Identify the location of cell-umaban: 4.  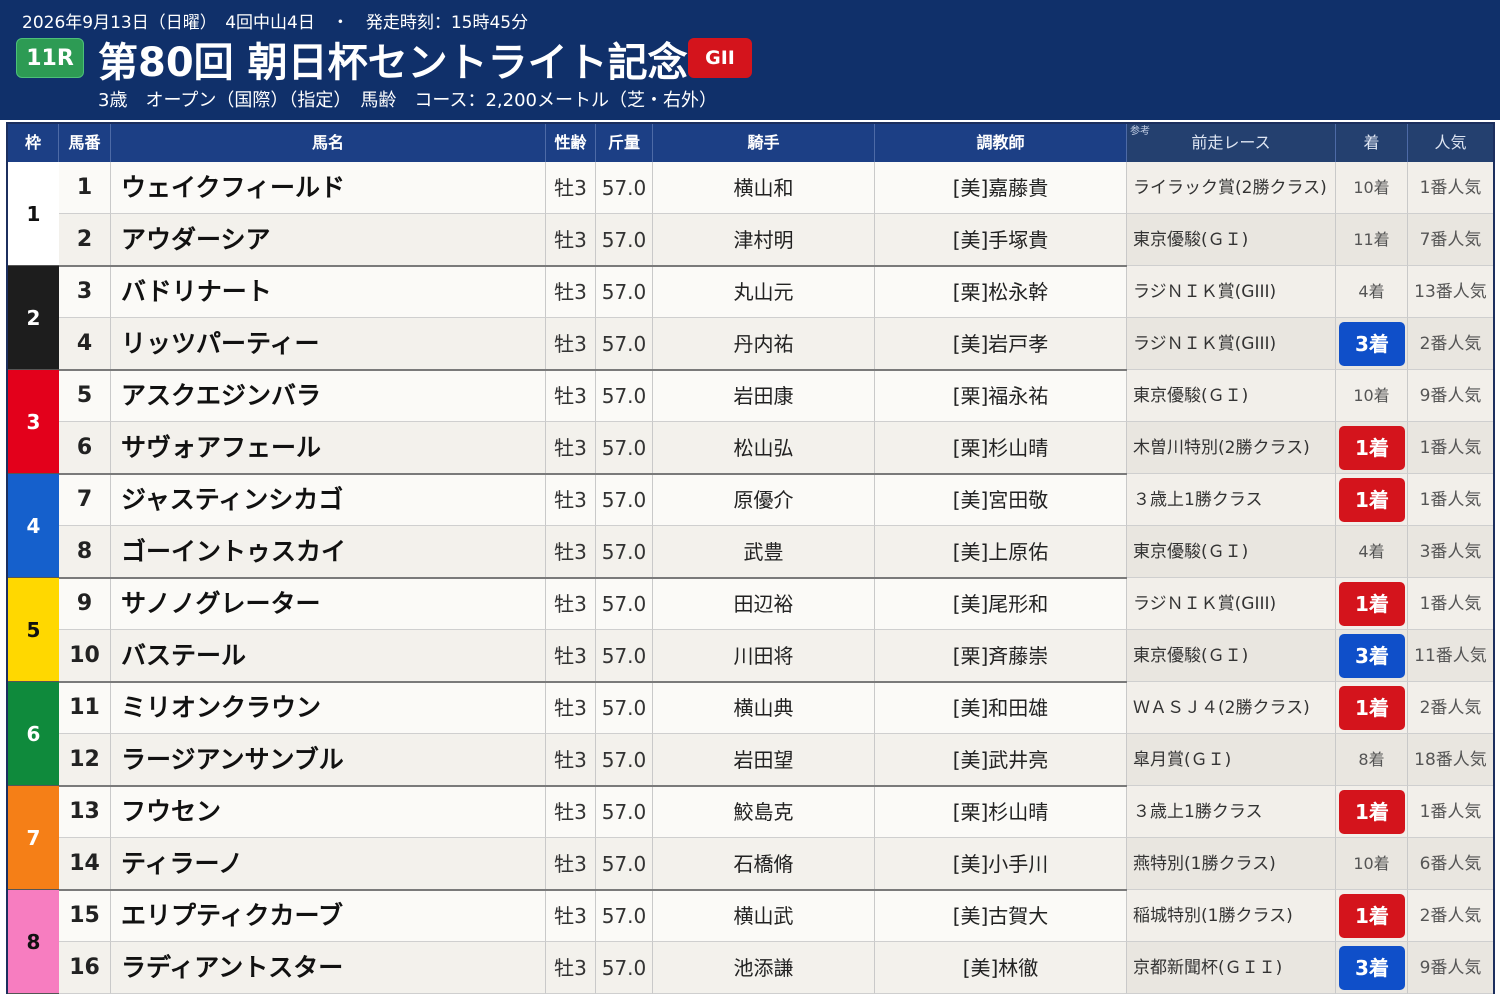
(85, 344).